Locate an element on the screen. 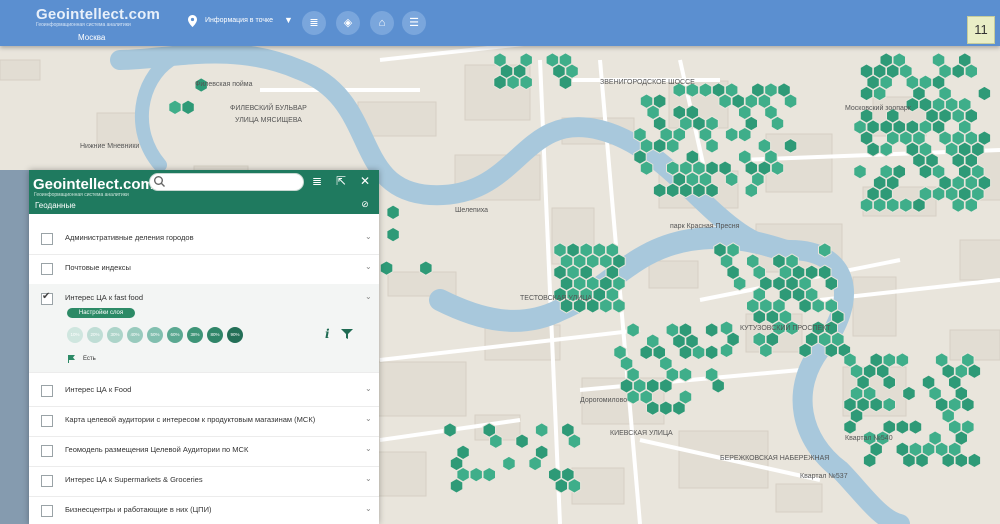  layer-row: Почтовые индексы ⌄ is located at coordinates (204, 269).